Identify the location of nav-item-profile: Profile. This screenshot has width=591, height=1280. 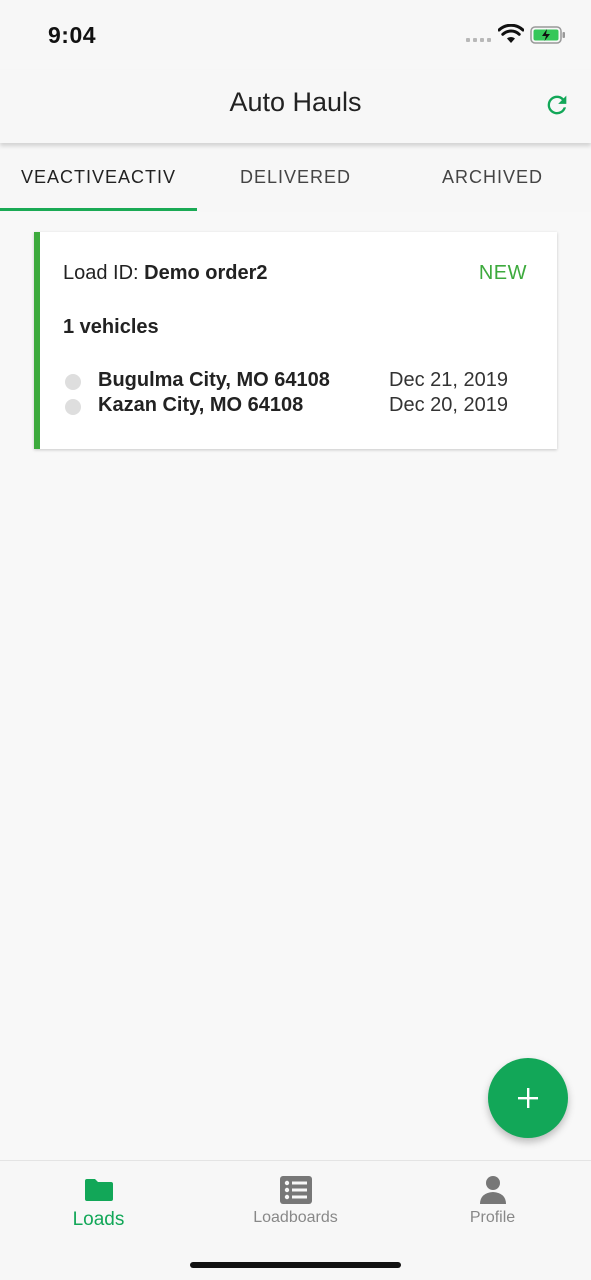
(492, 1201).